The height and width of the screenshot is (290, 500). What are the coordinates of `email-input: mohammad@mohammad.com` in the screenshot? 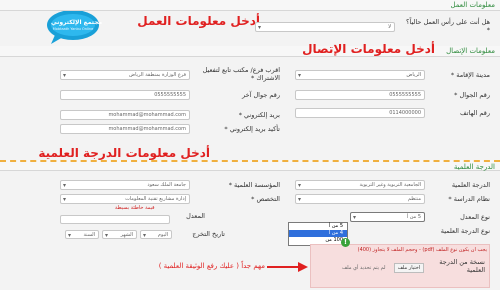 It's located at (125, 115).